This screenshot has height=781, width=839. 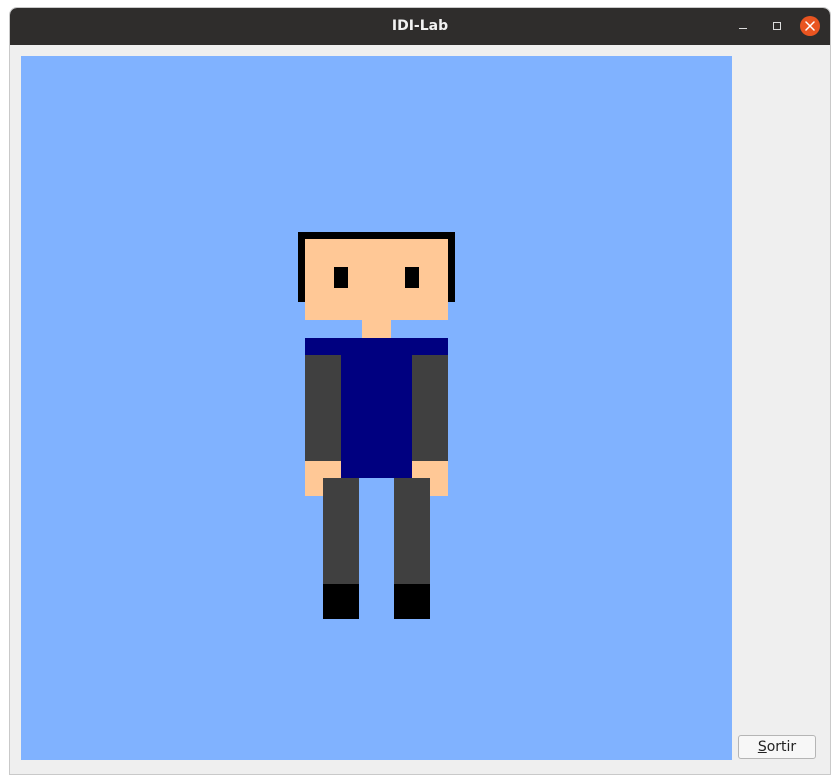 What do you see at coordinates (341, 277) in the screenshot?
I see `character-left-eye` at bounding box center [341, 277].